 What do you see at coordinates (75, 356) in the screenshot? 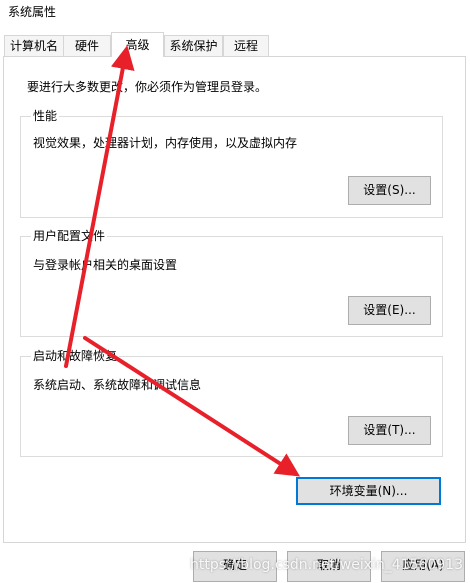
I see `startup-recovery-group-title: 启动和故障恢复` at bounding box center [75, 356].